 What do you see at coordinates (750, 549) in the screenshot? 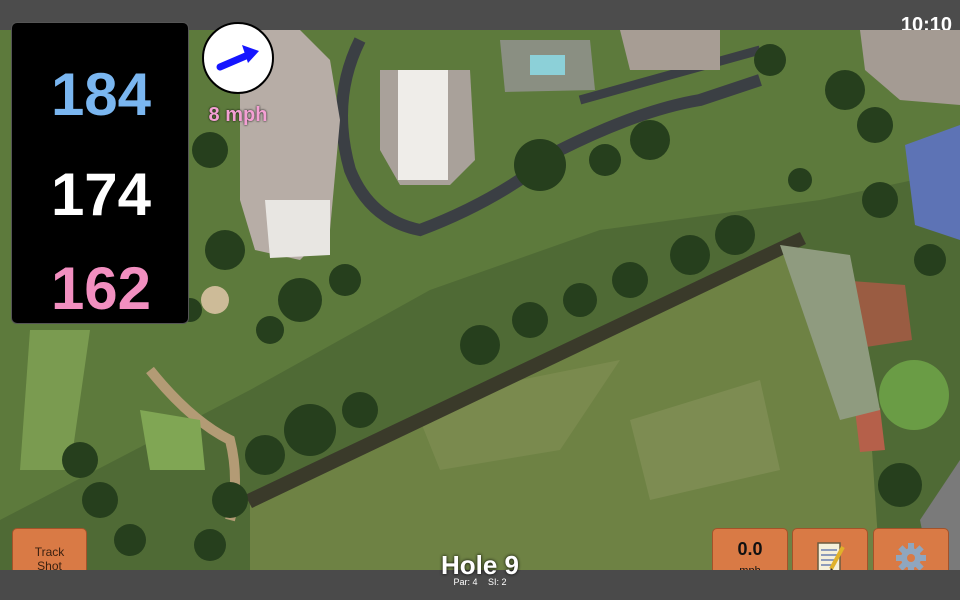
I see `speed-value: 0.0` at bounding box center [750, 549].